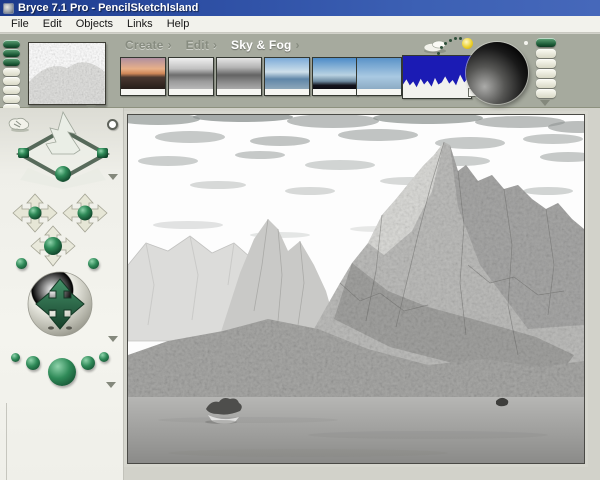  I want to click on bryce-app-icon, so click(8, 8).